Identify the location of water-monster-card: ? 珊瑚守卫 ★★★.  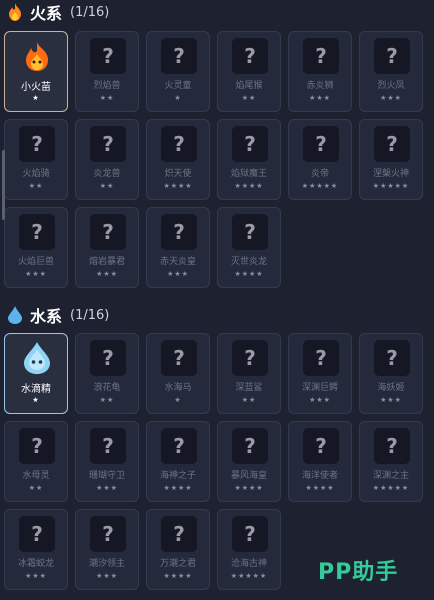
(107, 461).